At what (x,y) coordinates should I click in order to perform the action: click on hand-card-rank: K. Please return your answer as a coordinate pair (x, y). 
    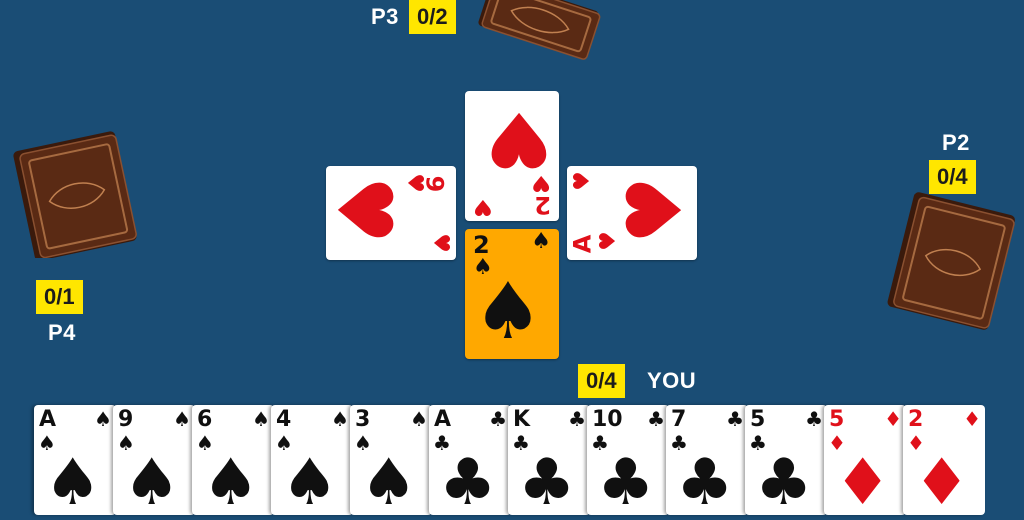
    Looking at the image, I should click on (522, 419).